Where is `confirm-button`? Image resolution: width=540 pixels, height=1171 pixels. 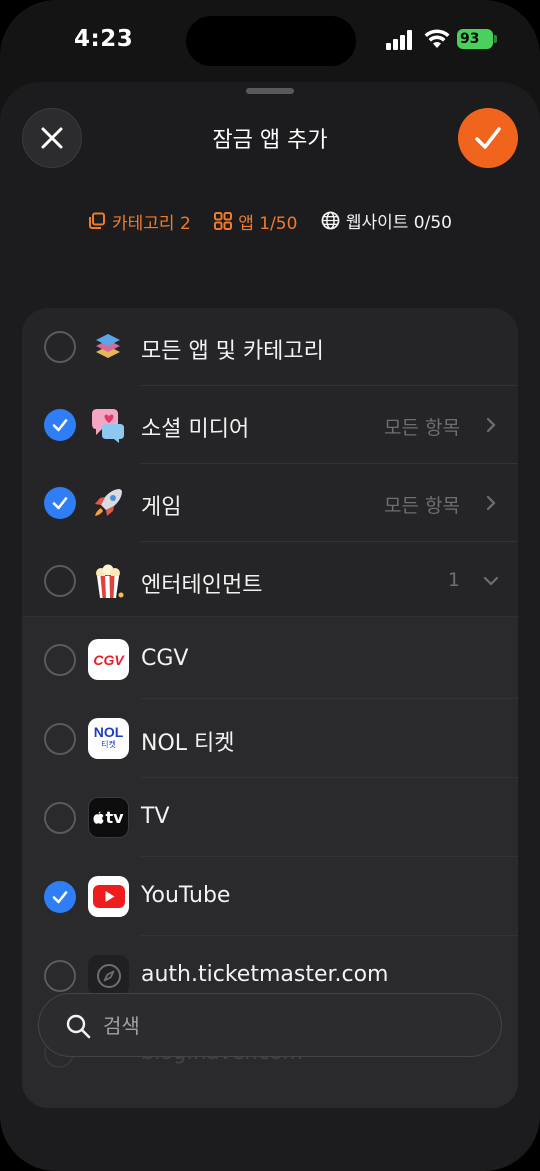
confirm-button is located at coordinates (488, 138).